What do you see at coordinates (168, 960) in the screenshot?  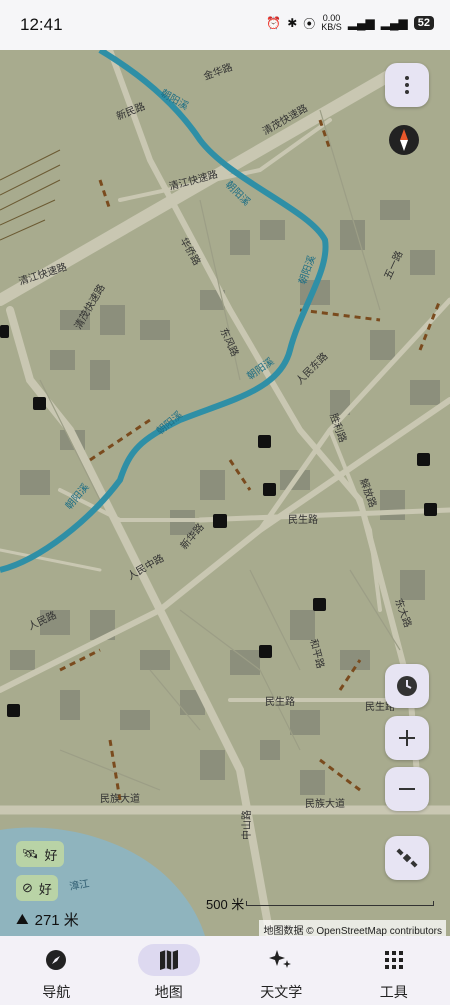 I see `map-icon` at bounding box center [168, 960].